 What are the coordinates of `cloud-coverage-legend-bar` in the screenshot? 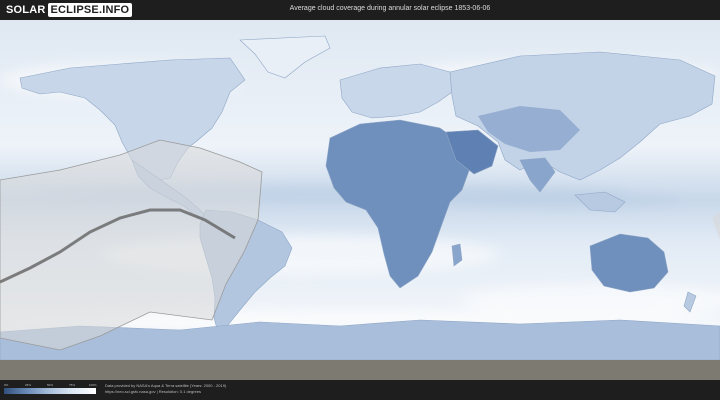 It's located at (50, 391).